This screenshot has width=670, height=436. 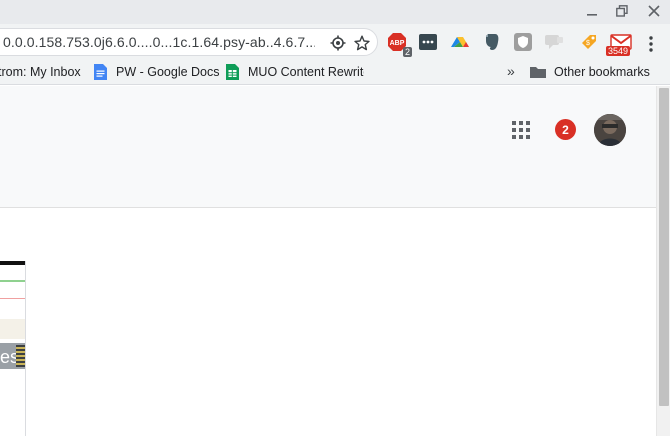 What do you see at coordinates (538, 72) in the screenshot?
I see `folder-icon` at bounding box center [538, 72].